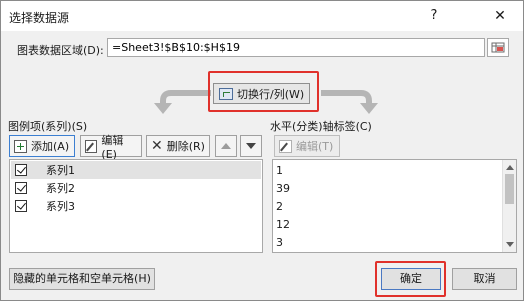 The image size is (524, 301). I want to click on axis-labels-label: 水平(分类)轴标签(C), so click(321, 126).